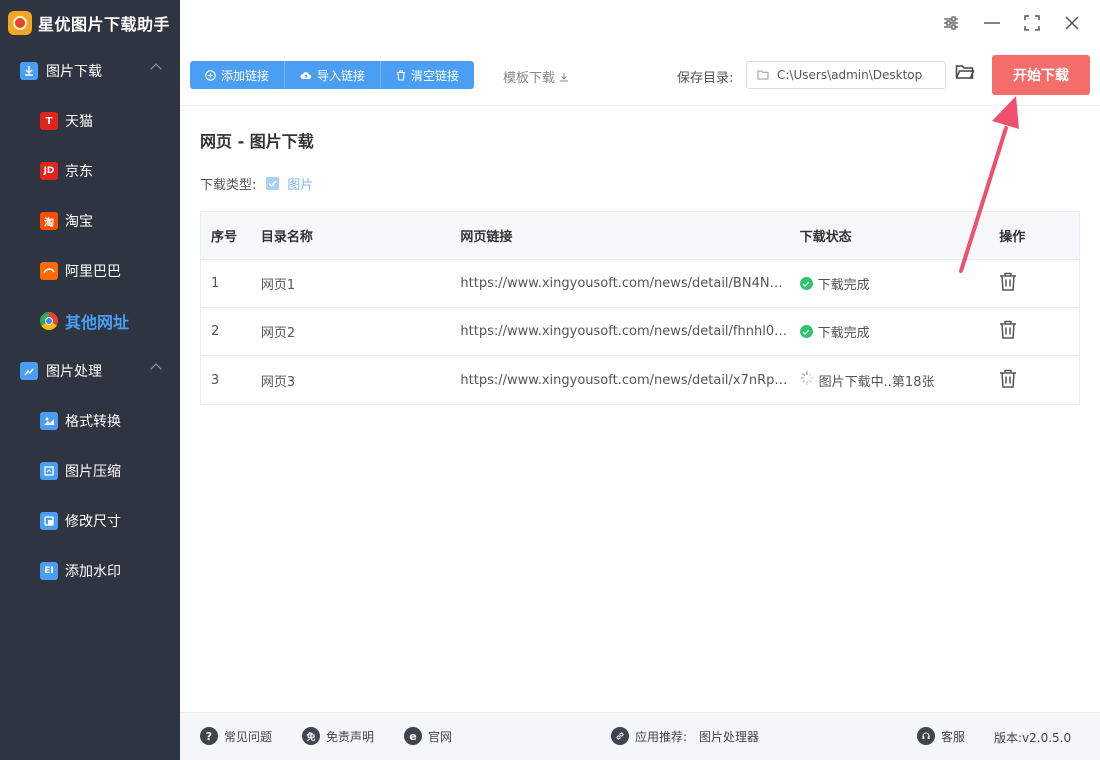  What do you see at coordinates (729, 736) in the screenshot?
I see `recommend-app: 图片处理器` at bounding box center [729, 736].